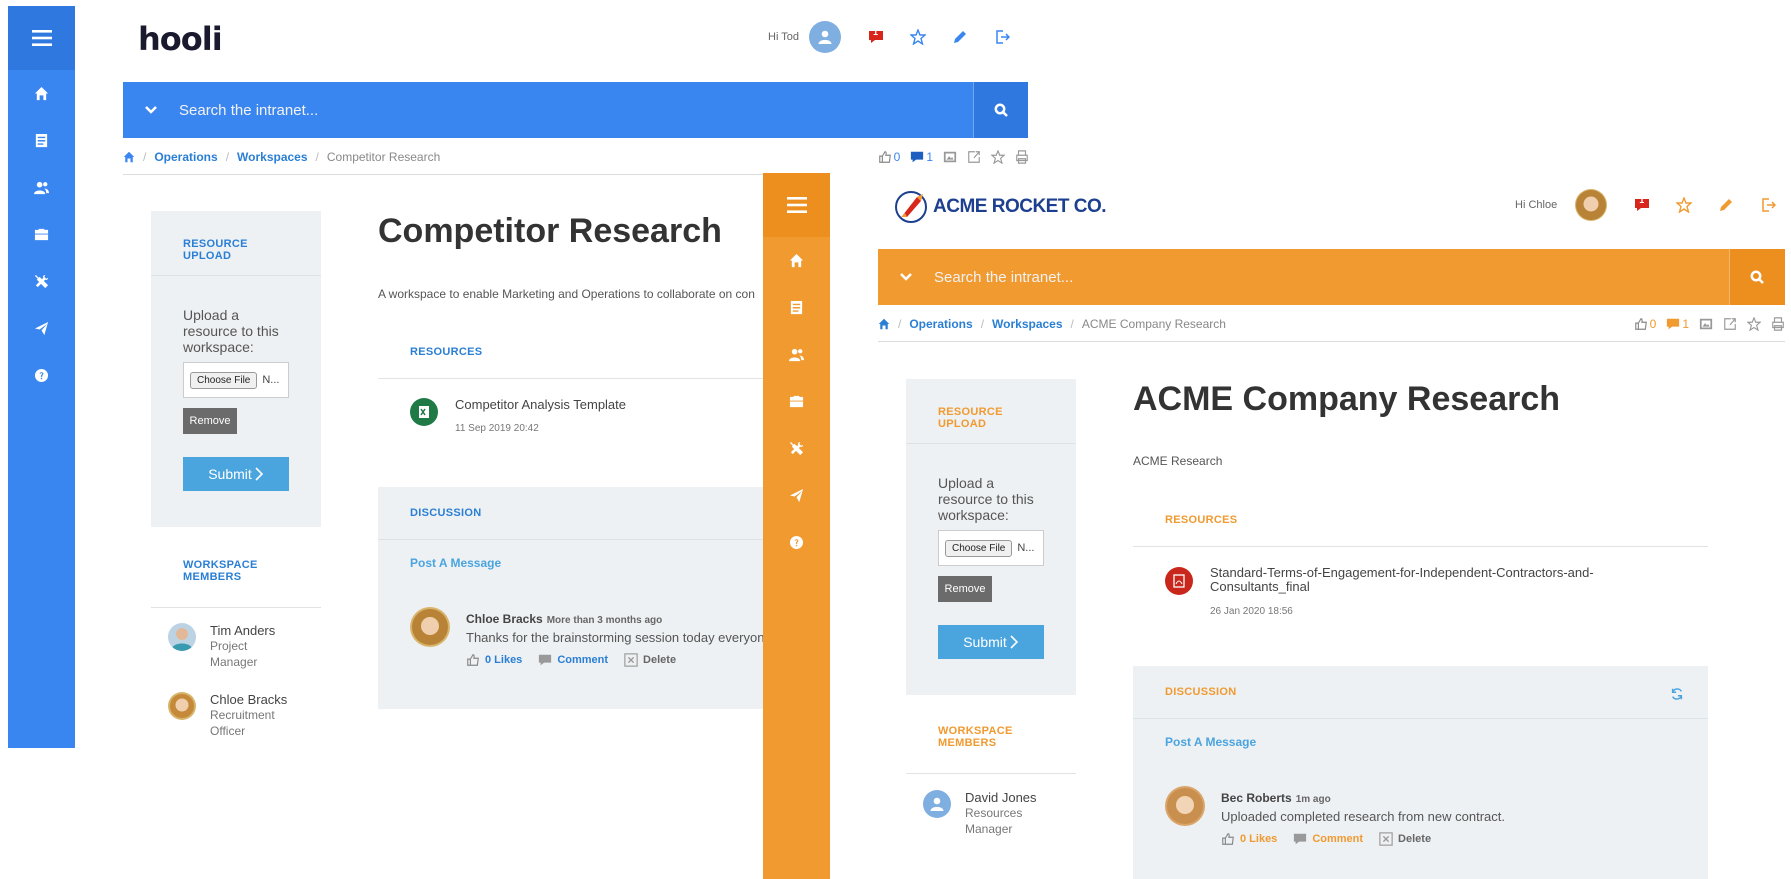 Image resolution: width=1791 pixels, height=879 pixels. I want to click on message-actions: 0 Likes Comment Delete, so click(579, 660).